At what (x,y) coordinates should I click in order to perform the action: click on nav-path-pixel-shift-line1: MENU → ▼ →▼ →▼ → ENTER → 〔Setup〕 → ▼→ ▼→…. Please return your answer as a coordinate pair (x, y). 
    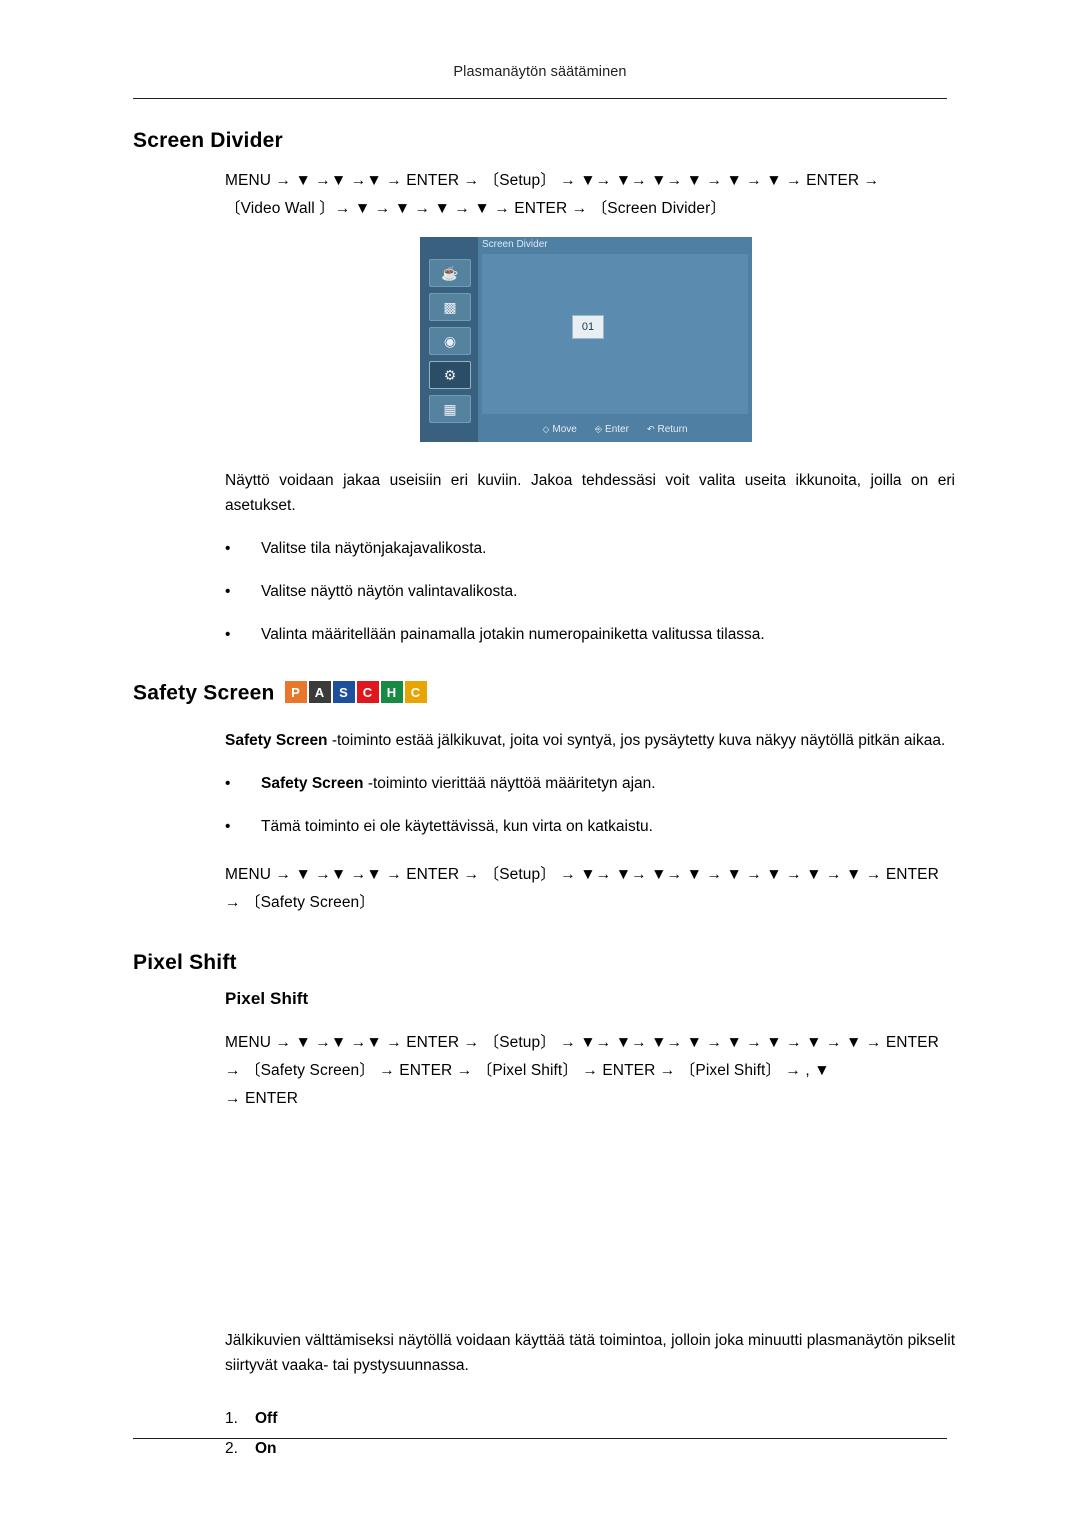
    Looking at the image, I should click on (582, 1042).